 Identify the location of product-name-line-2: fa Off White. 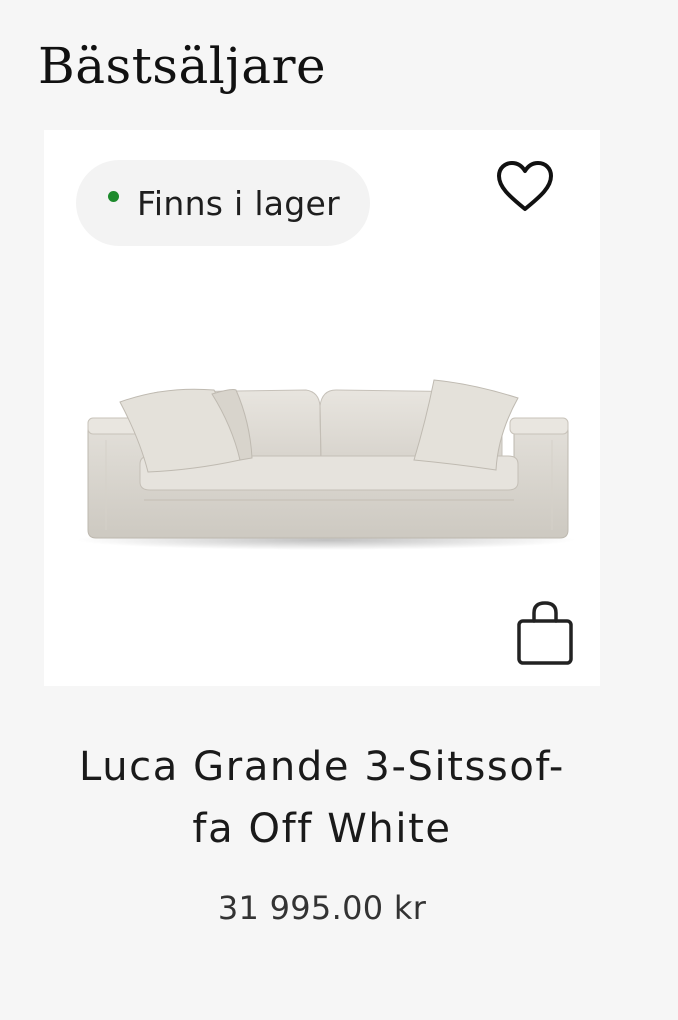
(322, 829).